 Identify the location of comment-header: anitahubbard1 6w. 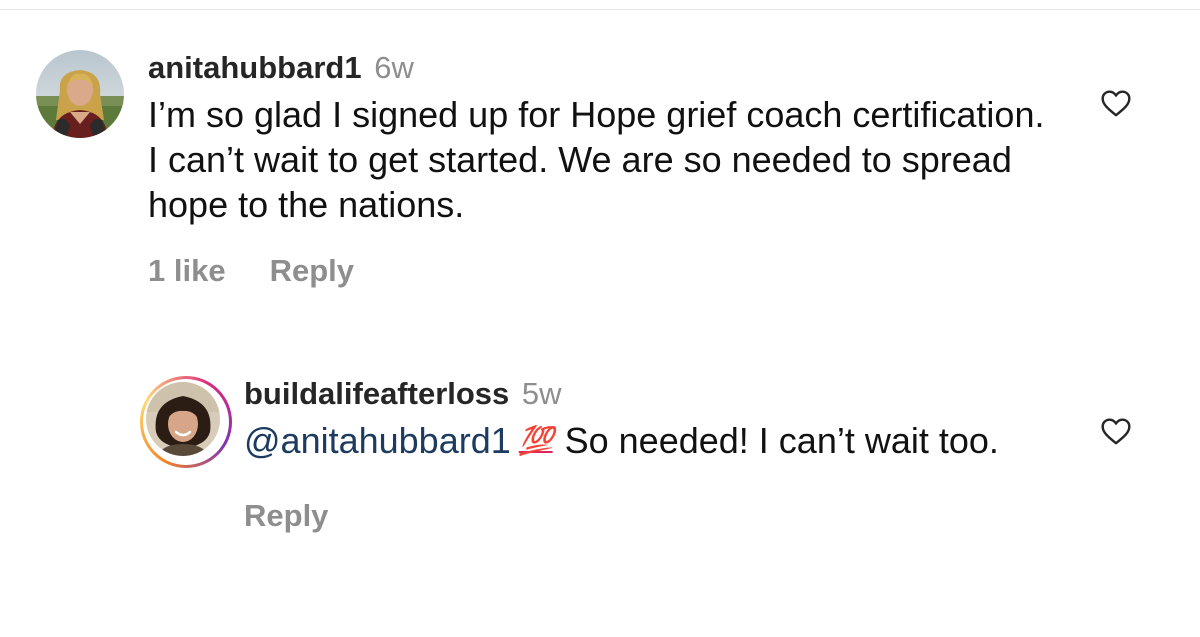
(598, 68).